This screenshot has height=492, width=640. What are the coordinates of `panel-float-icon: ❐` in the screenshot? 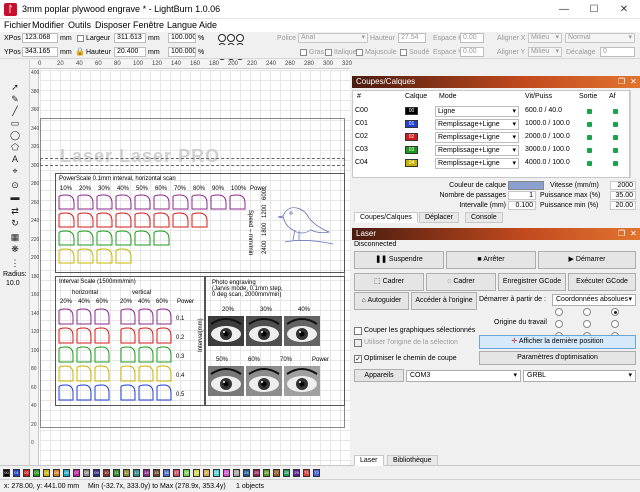 It's located at (621, 82).